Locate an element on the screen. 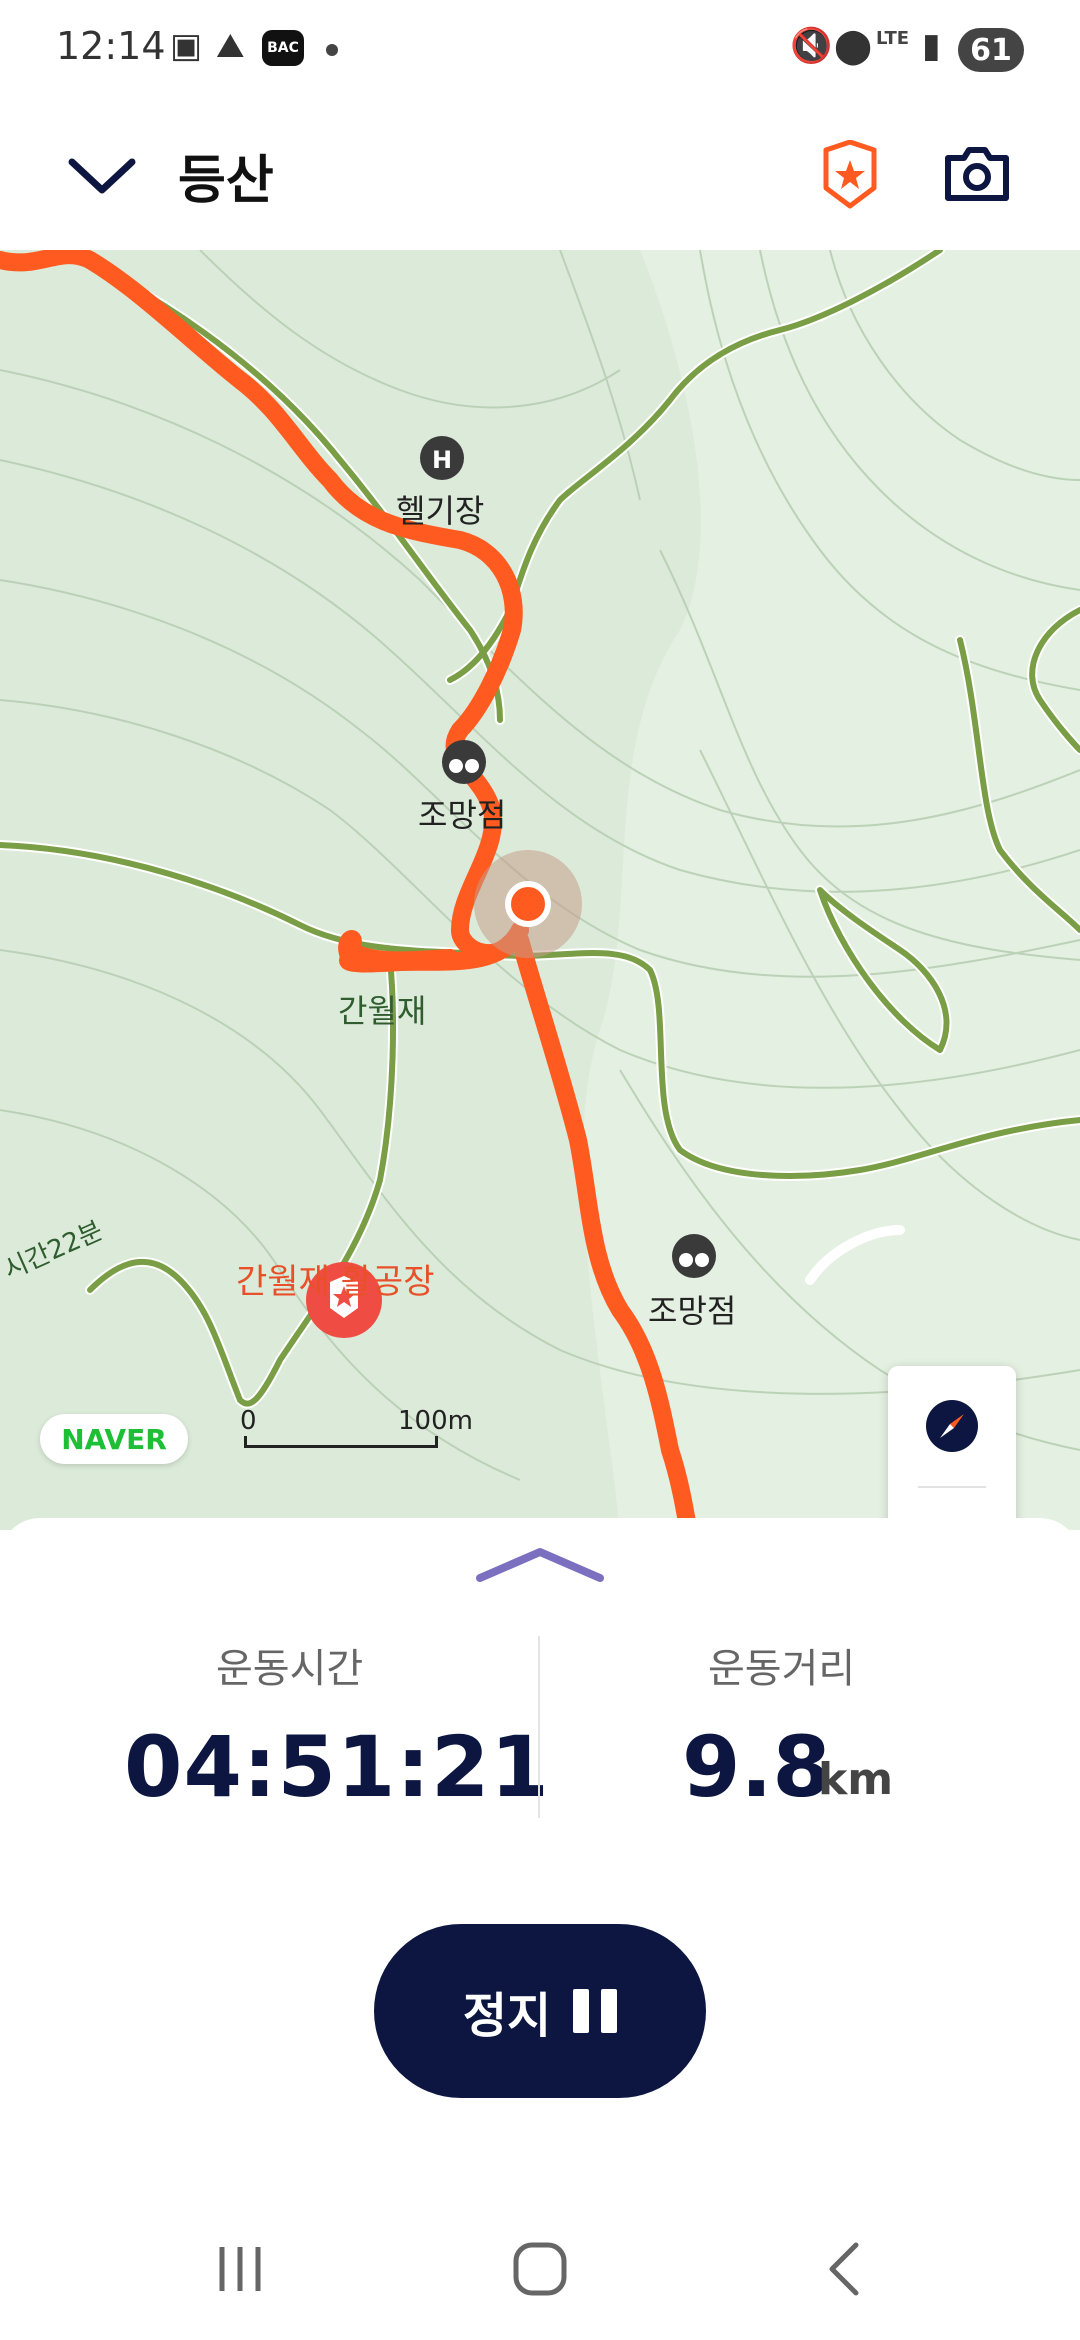 The width and height of the screenshot is (1080, 2340). poi-pass-label: 간월재 is located at coordinates (382, 1009).